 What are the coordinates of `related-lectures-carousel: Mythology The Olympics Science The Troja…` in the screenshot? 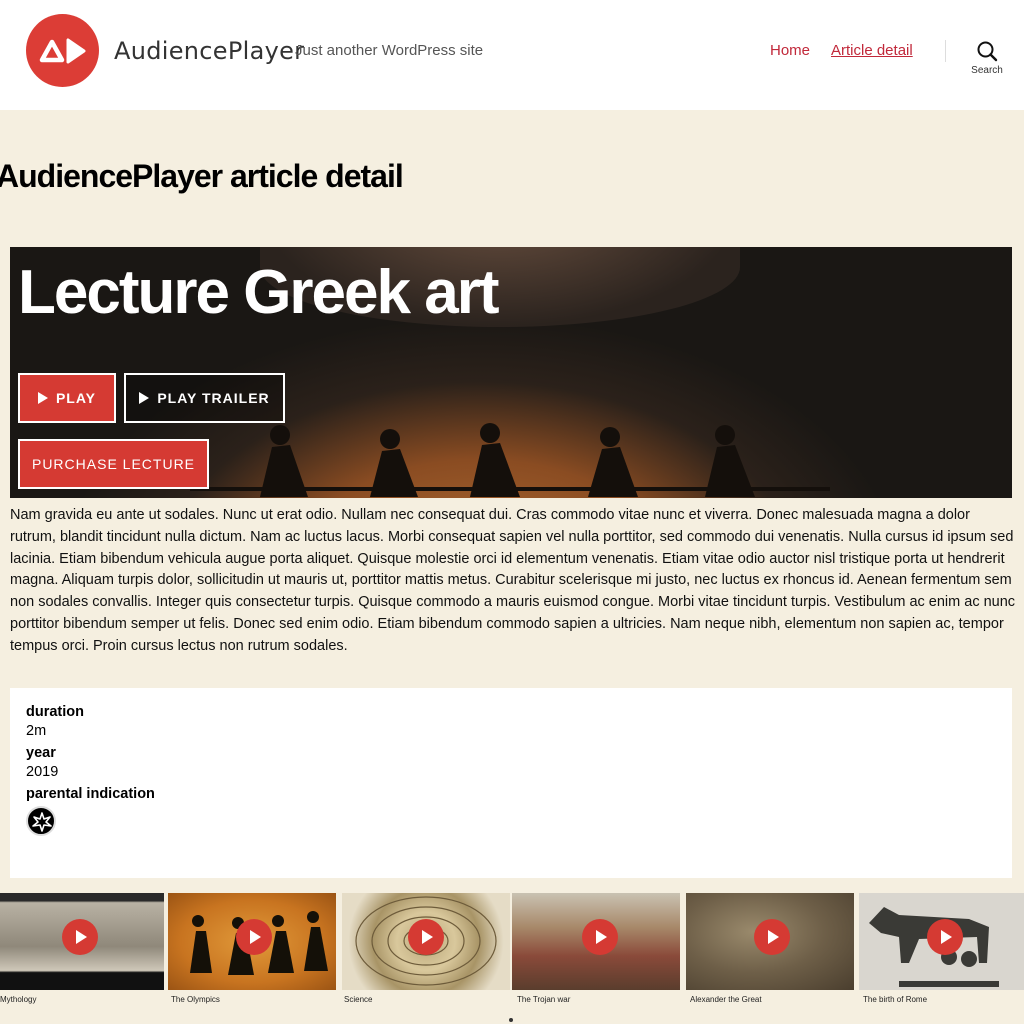 It's located at (512, 958).